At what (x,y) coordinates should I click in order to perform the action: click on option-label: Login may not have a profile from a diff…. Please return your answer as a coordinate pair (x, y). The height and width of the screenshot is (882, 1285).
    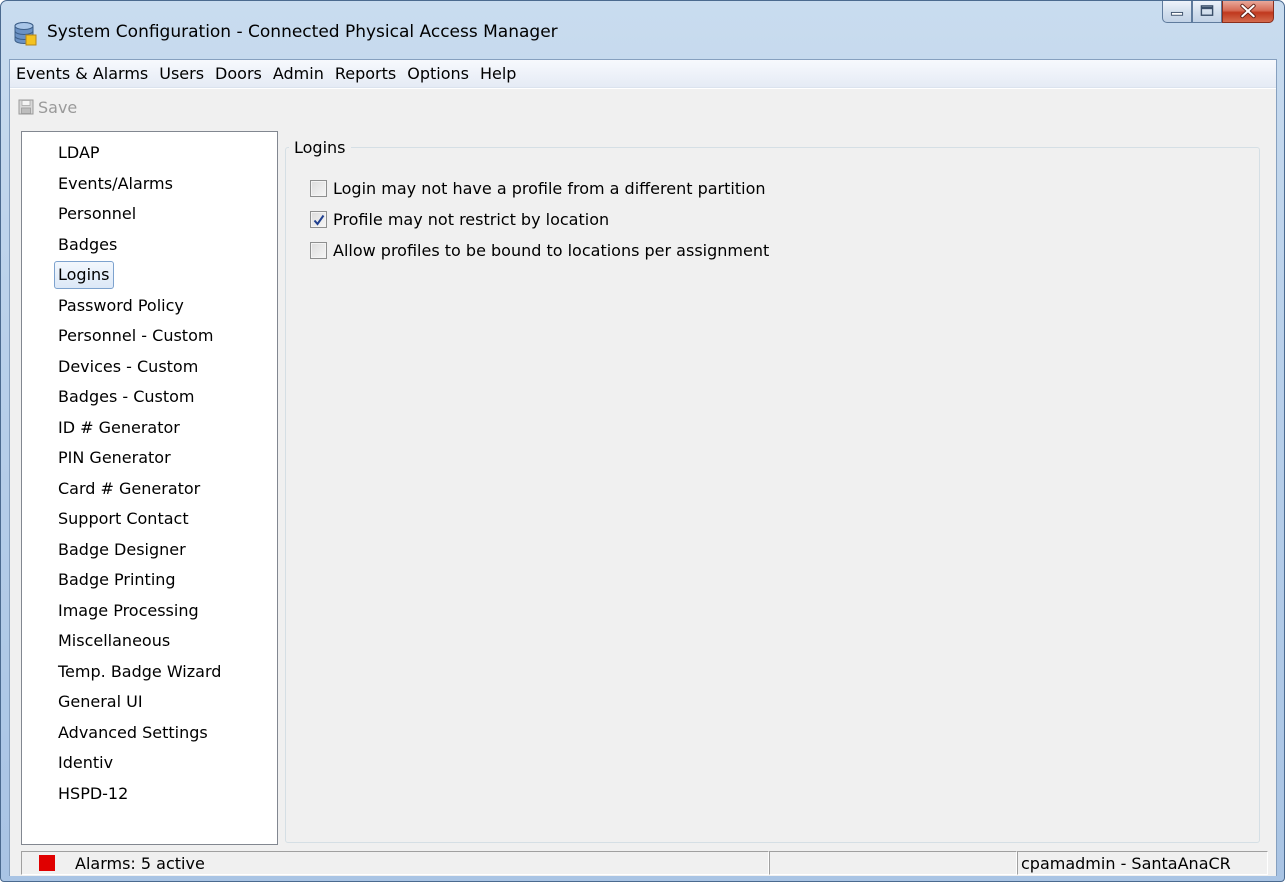
    Looking at the image, I should click on (549, 188).